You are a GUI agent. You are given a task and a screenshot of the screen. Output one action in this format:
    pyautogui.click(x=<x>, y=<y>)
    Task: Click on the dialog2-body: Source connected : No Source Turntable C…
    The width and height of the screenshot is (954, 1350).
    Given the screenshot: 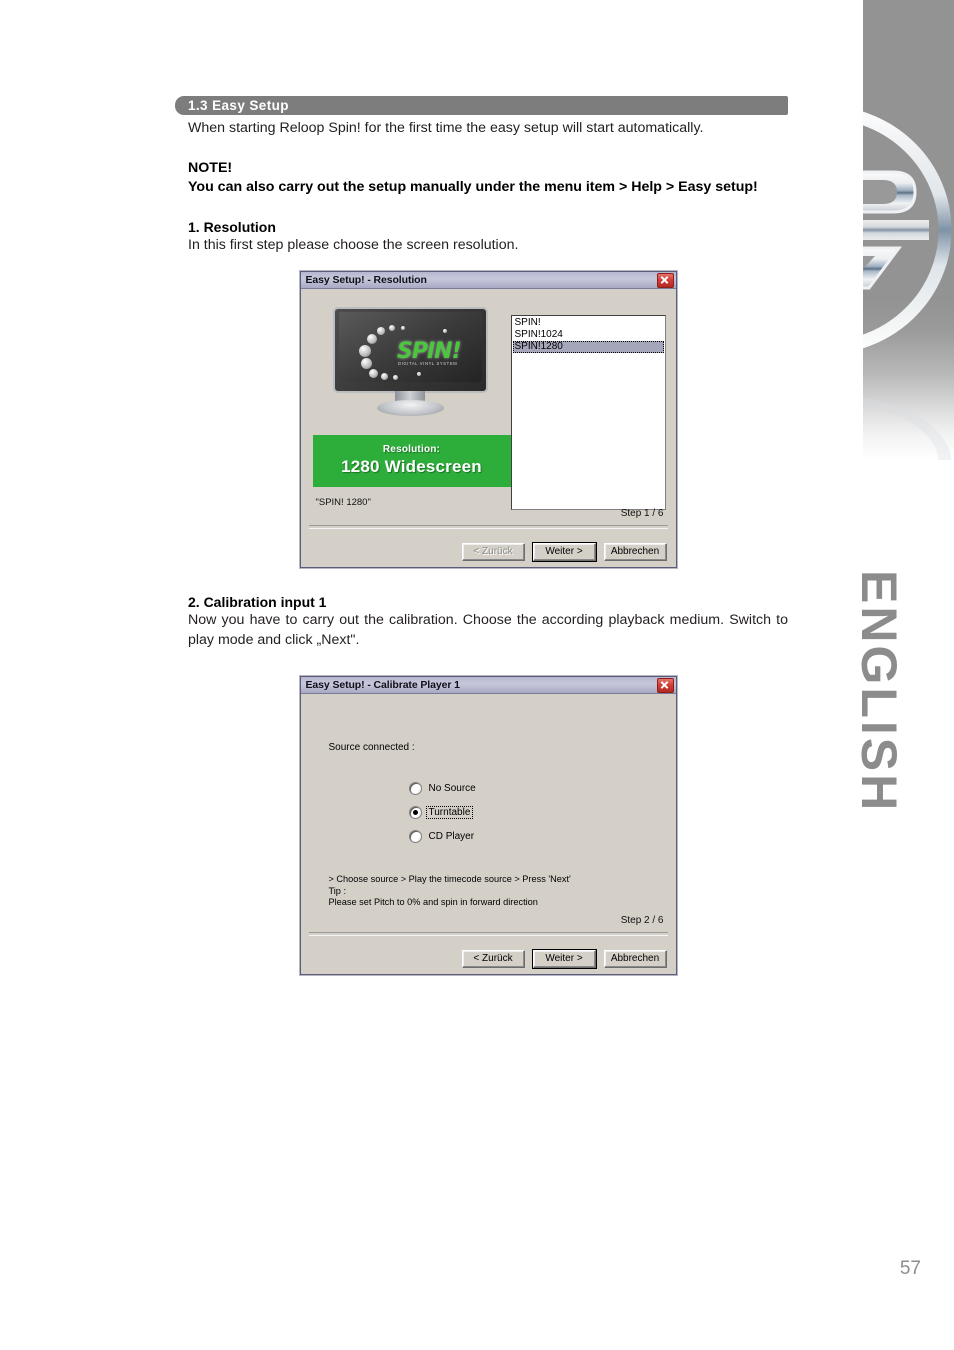 What is the action you would take?
    pyautogui.click(x=488, y=834)
    